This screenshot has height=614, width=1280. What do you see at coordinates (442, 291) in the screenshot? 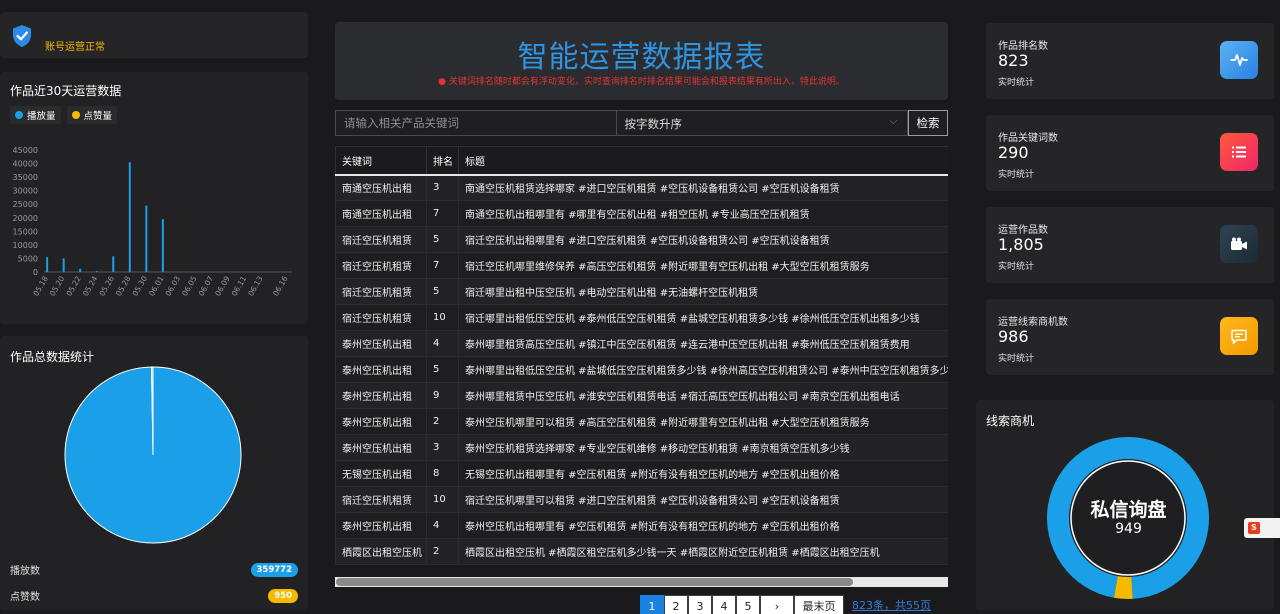
I see `cell-rank: 5` at bounding box center [442, 291].